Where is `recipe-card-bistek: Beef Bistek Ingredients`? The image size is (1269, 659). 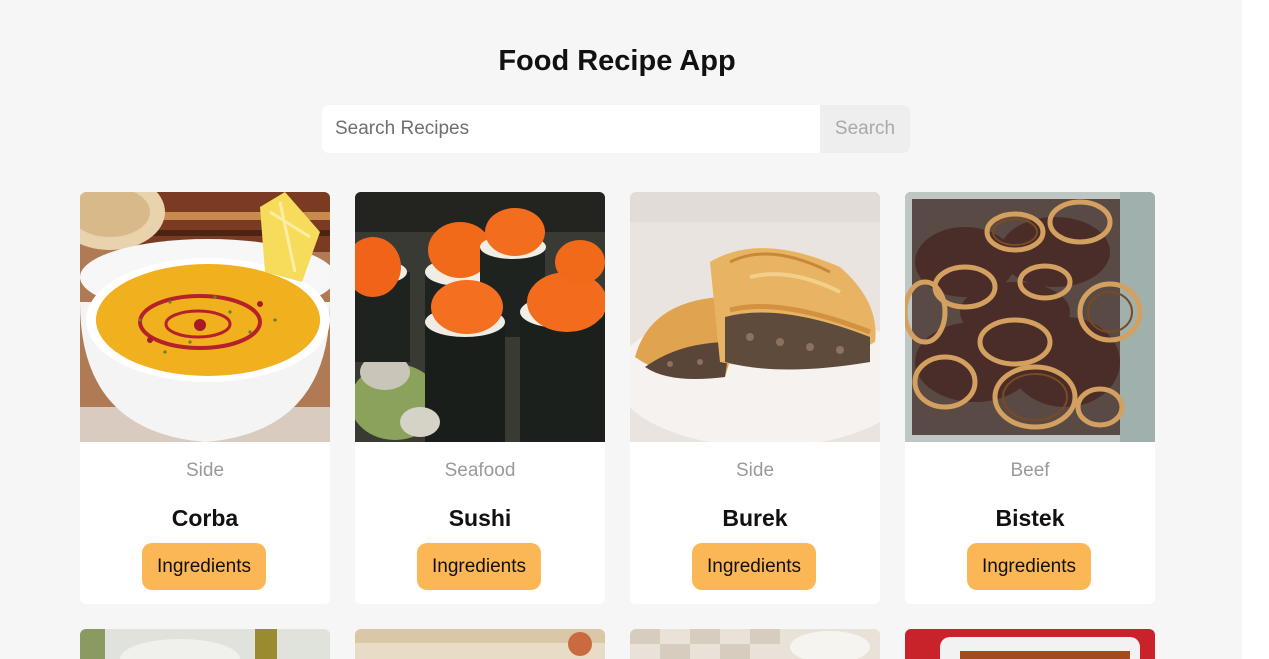
recipe-card-bistek: Beef Bistek Ingredients is located at coordinates (1030, 398).